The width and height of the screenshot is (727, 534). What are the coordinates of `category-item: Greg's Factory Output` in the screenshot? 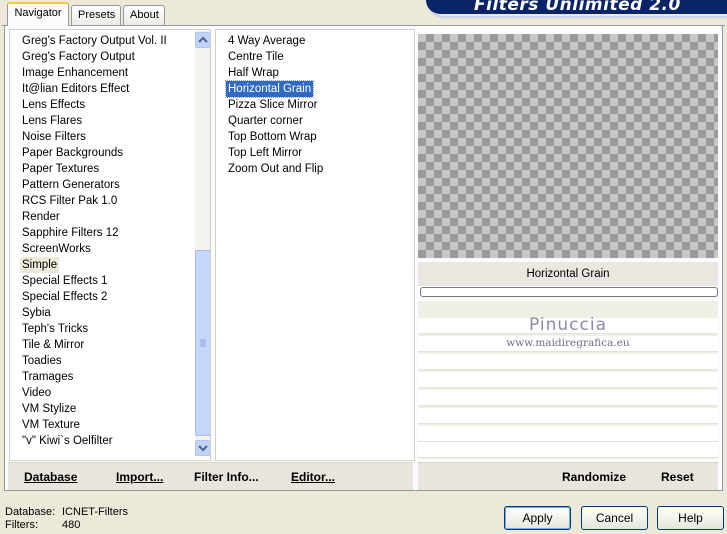 It's located at (78, 57).